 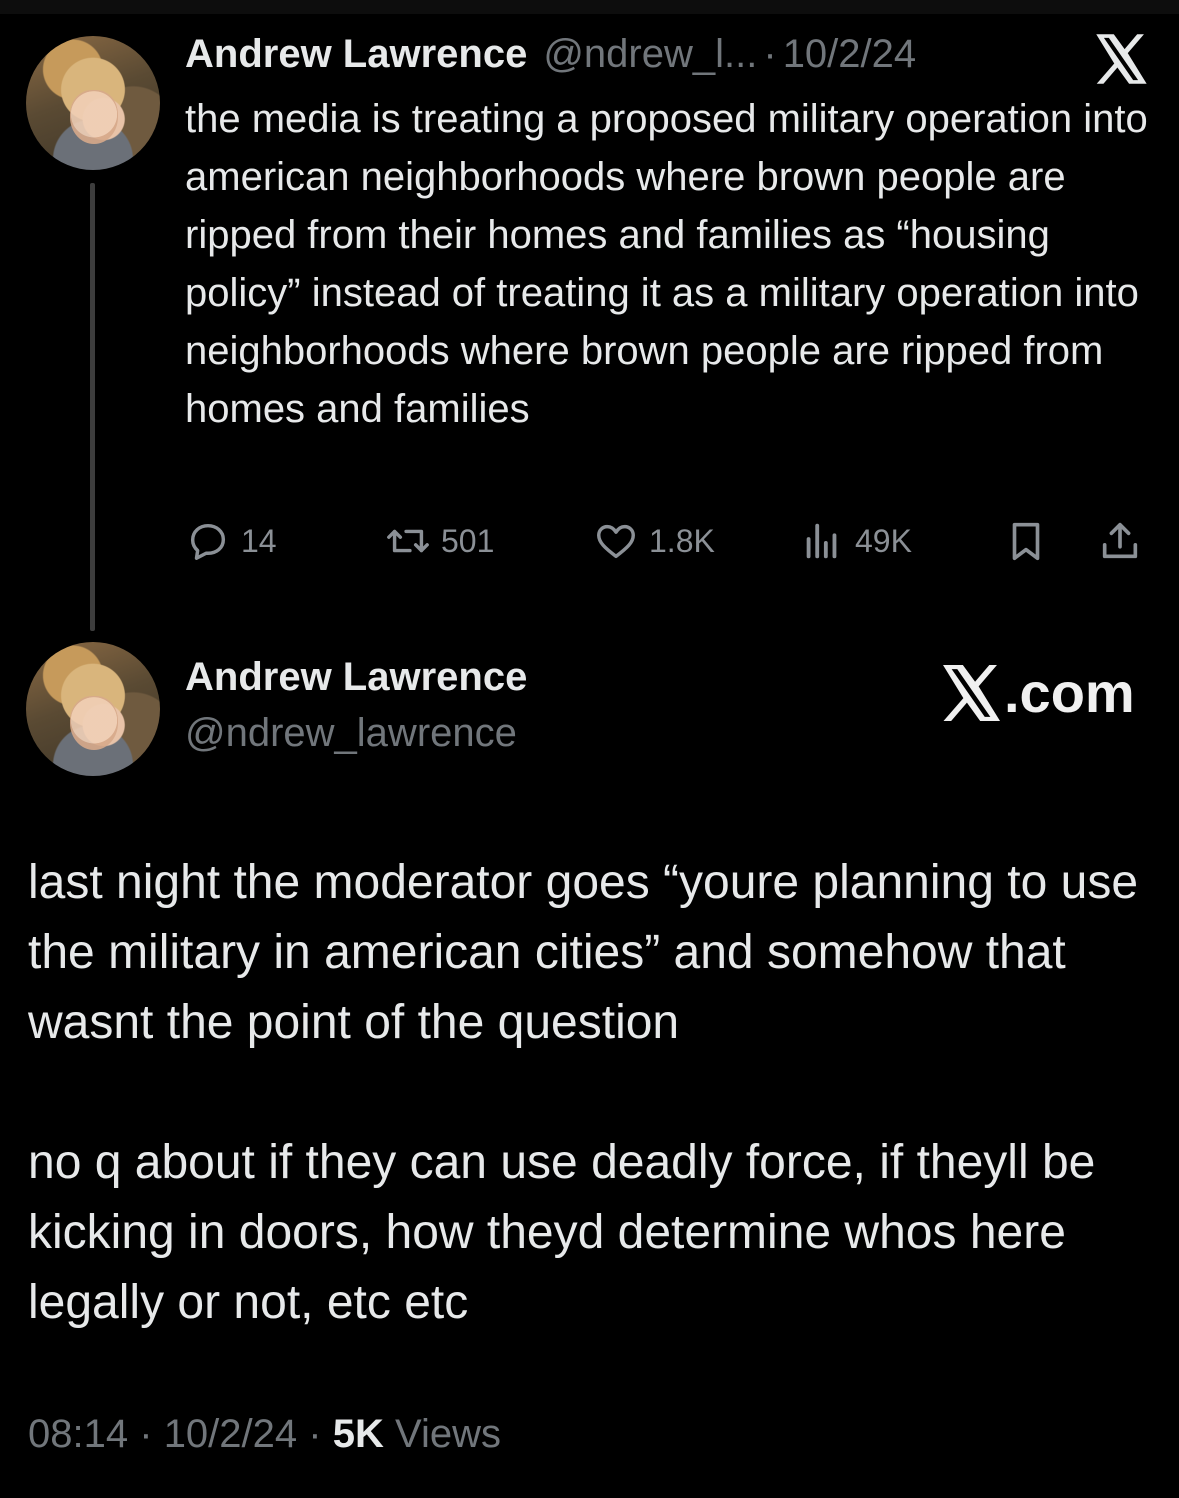 I want to click on status-bar-strip, so click(x=589, y=7).